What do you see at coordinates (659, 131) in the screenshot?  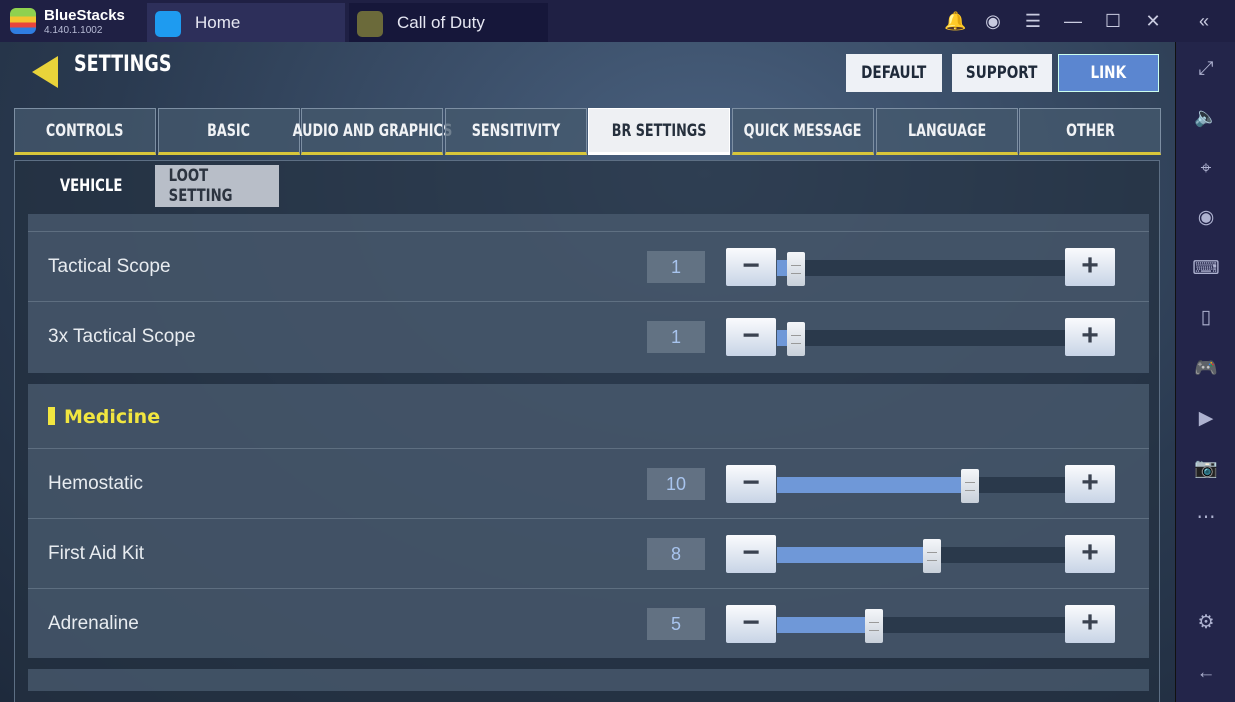 I see `tab-br-settings: BR SETTINGS` at bounding box center [659, 131].